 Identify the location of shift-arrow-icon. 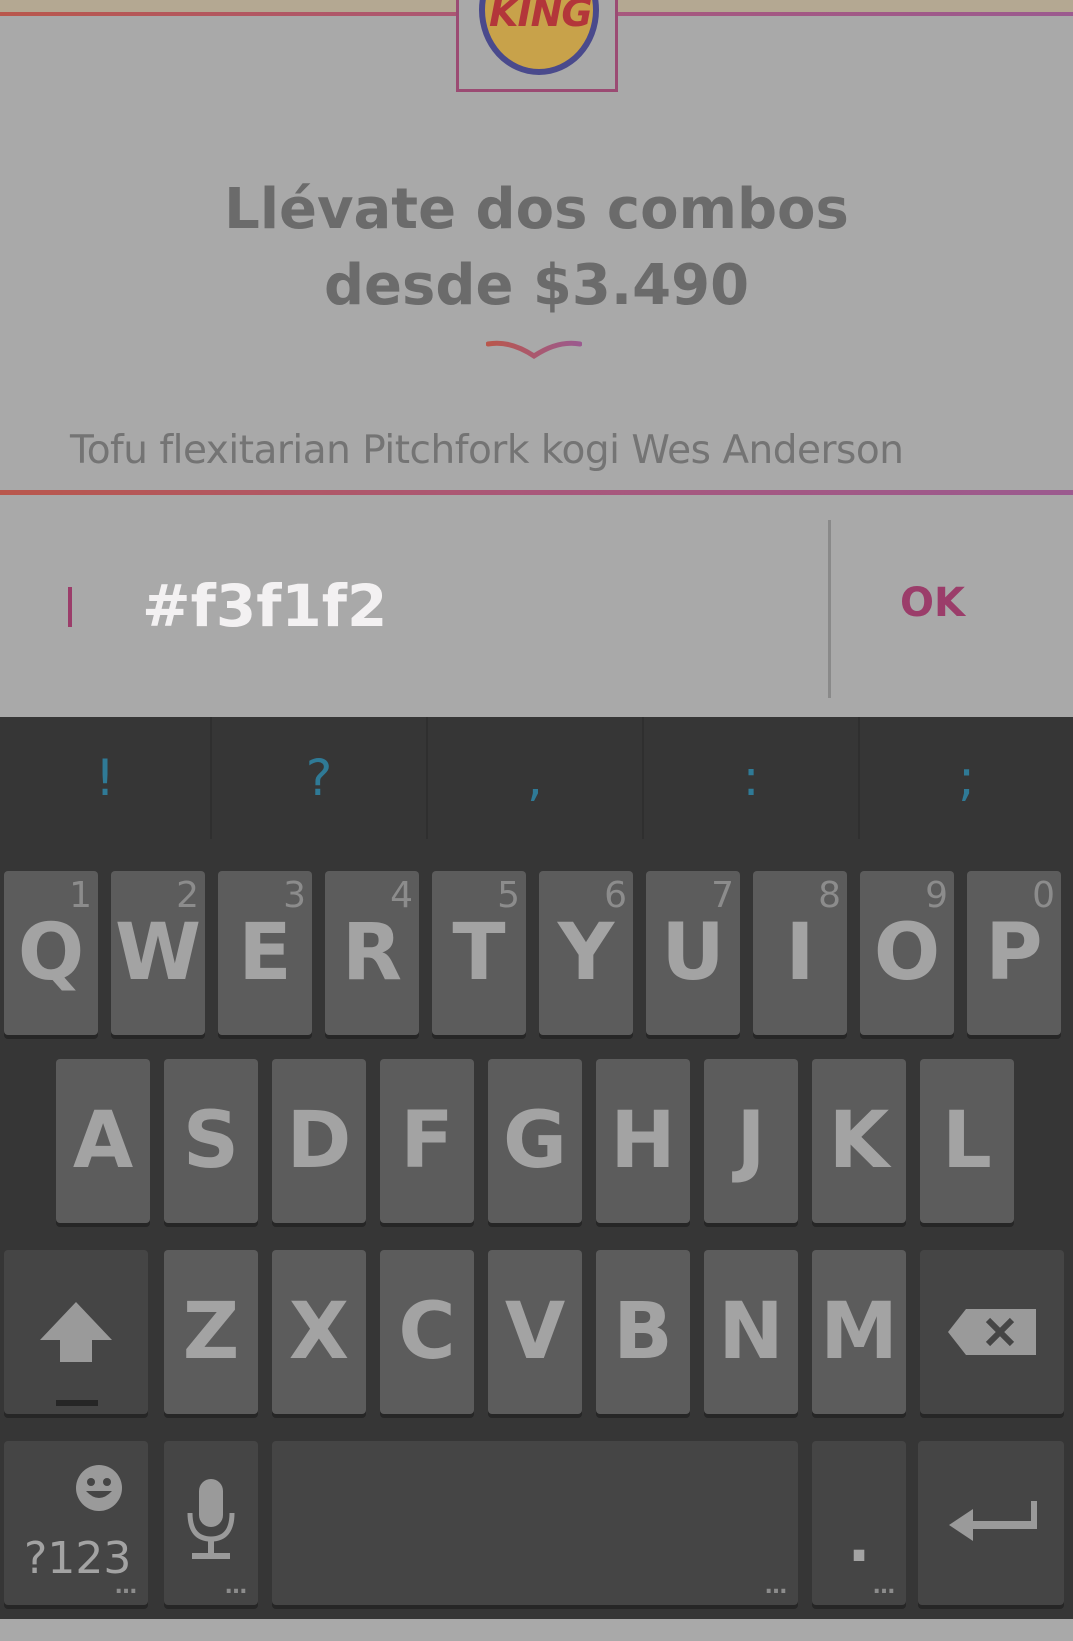
(76, 1332).